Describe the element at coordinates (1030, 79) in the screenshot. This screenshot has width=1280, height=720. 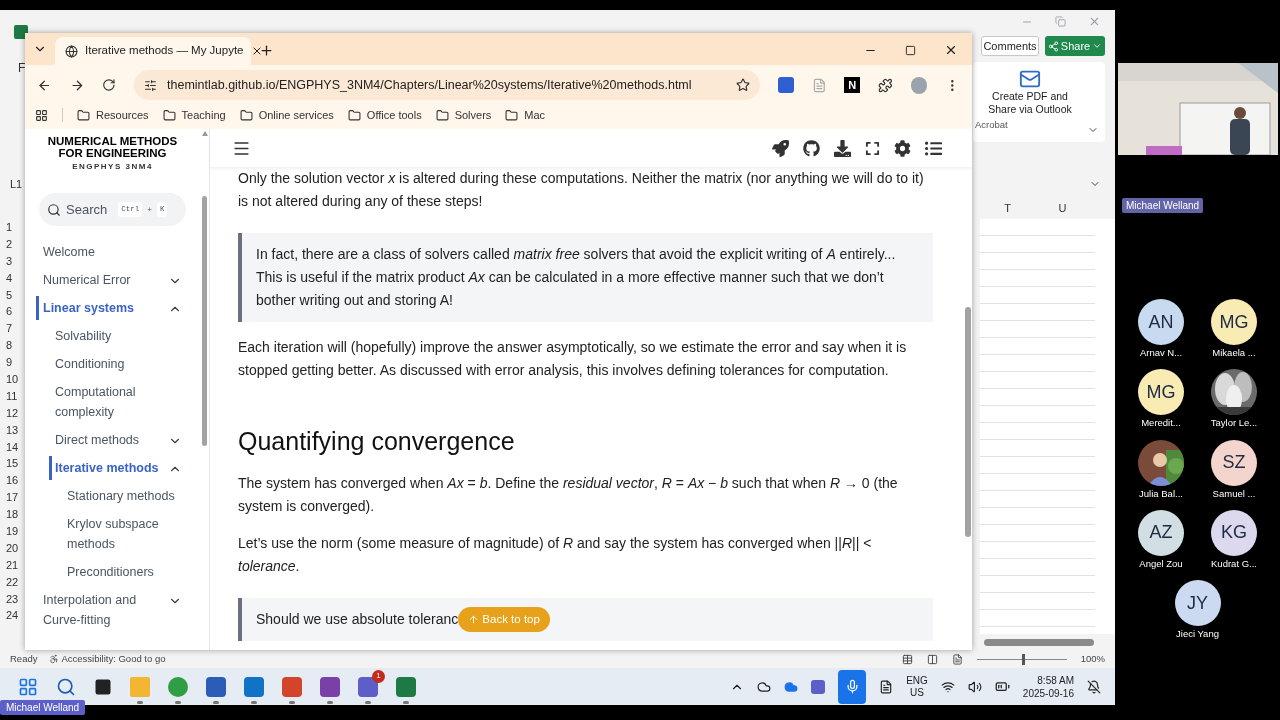
I see `pdf-mail-icon` at that location.